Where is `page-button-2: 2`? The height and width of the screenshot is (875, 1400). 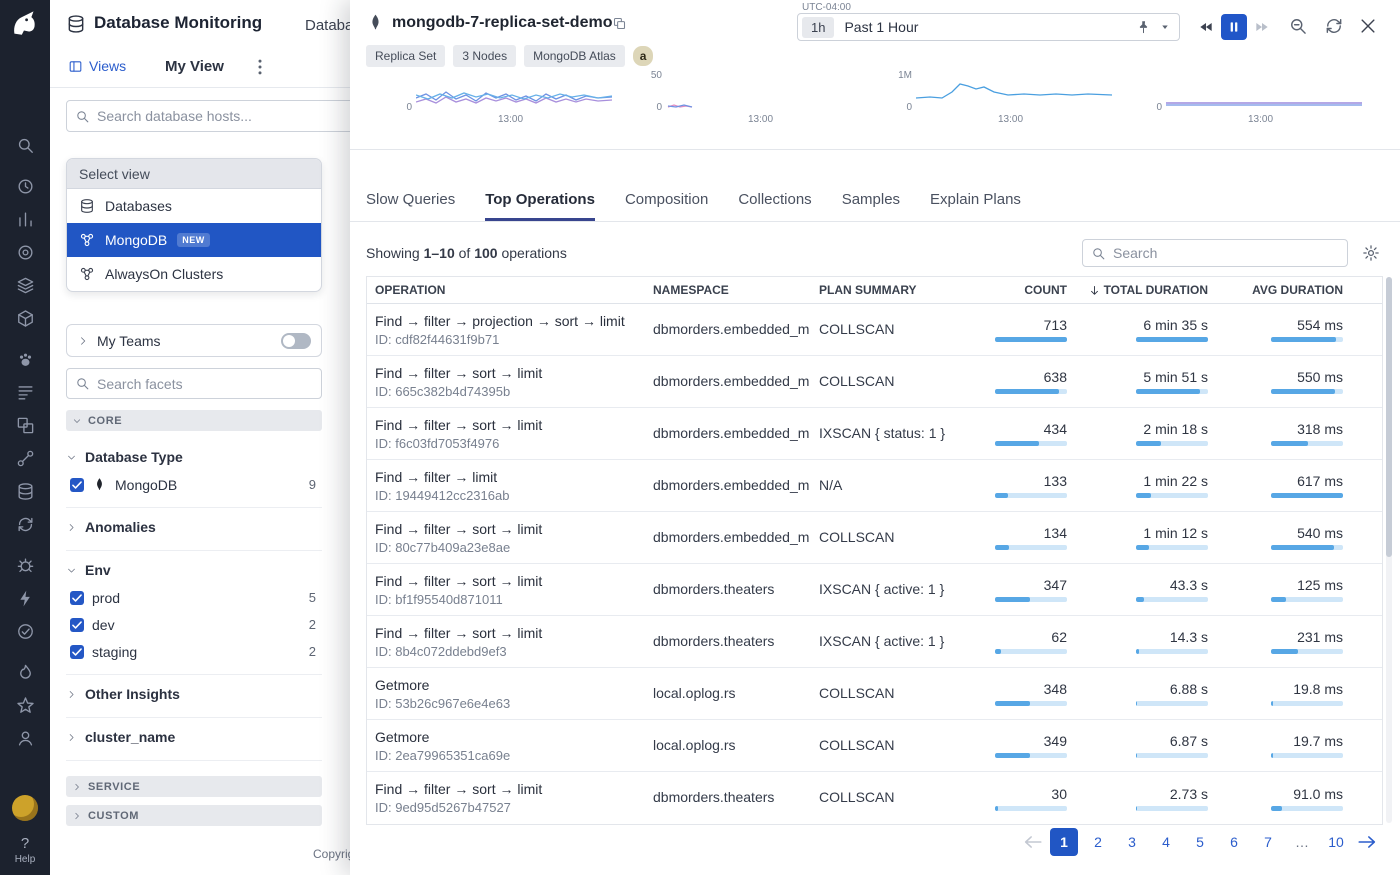 page-button-2: 2 is located at coordinates (1098, 842).